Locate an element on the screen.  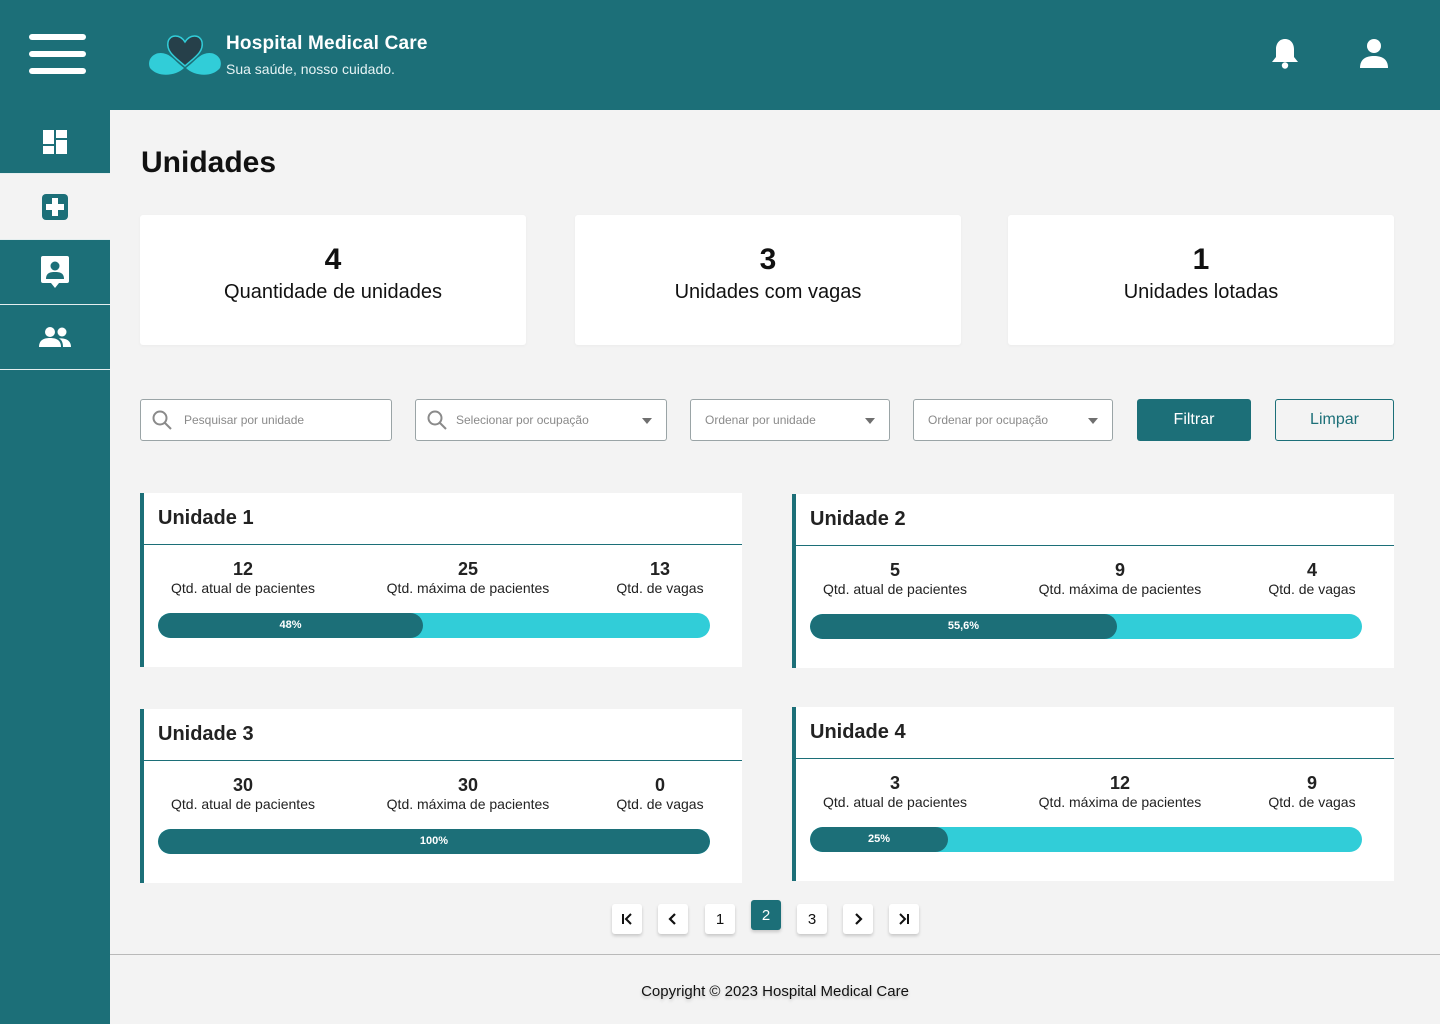
prev-page-icon is located at coordinates (672, 919).